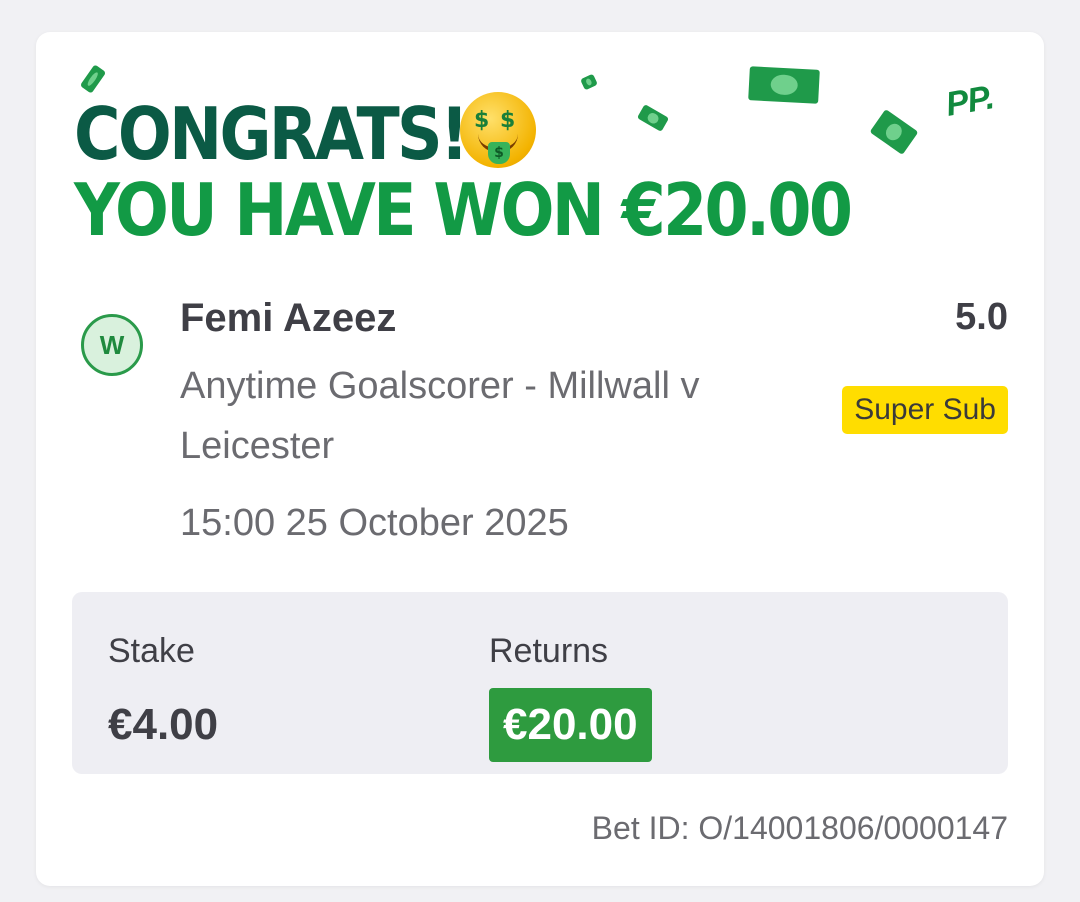  Describe the element at coordinates (498, 130) in the screenshot. I see `money-mouth-face-icon: $ $ $` at that location.